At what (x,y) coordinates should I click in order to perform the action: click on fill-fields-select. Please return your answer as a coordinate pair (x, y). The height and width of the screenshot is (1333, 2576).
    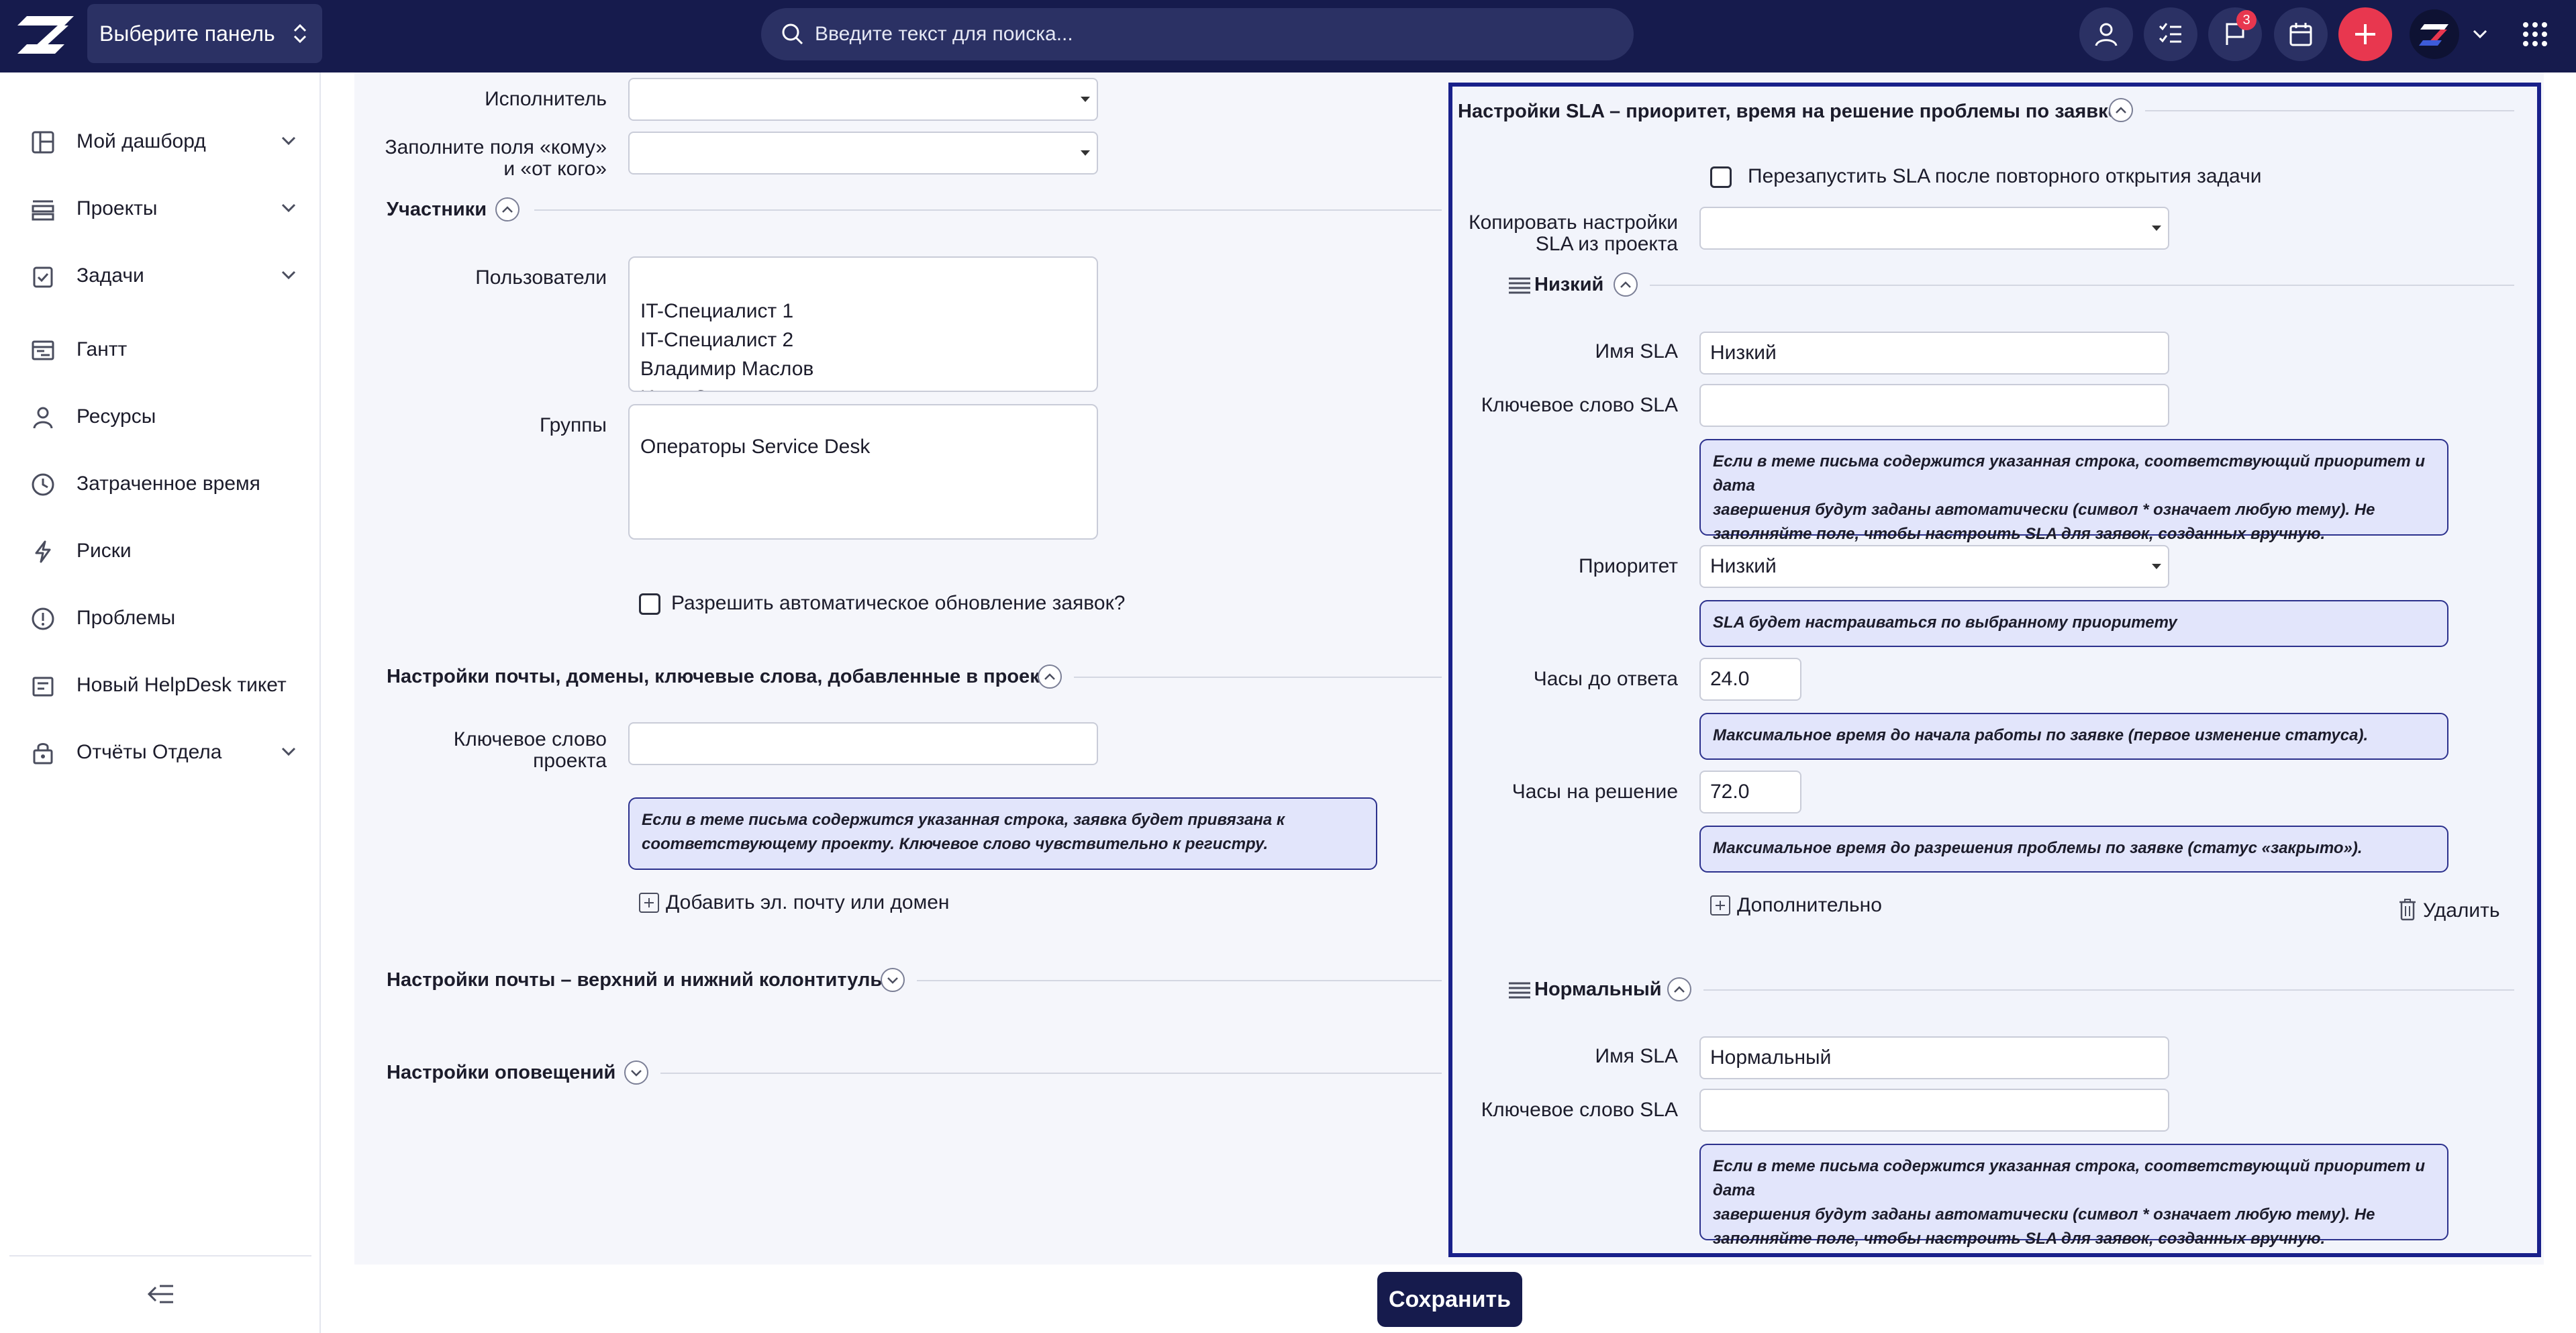
    Looking at the image, I should click on (863, 153).